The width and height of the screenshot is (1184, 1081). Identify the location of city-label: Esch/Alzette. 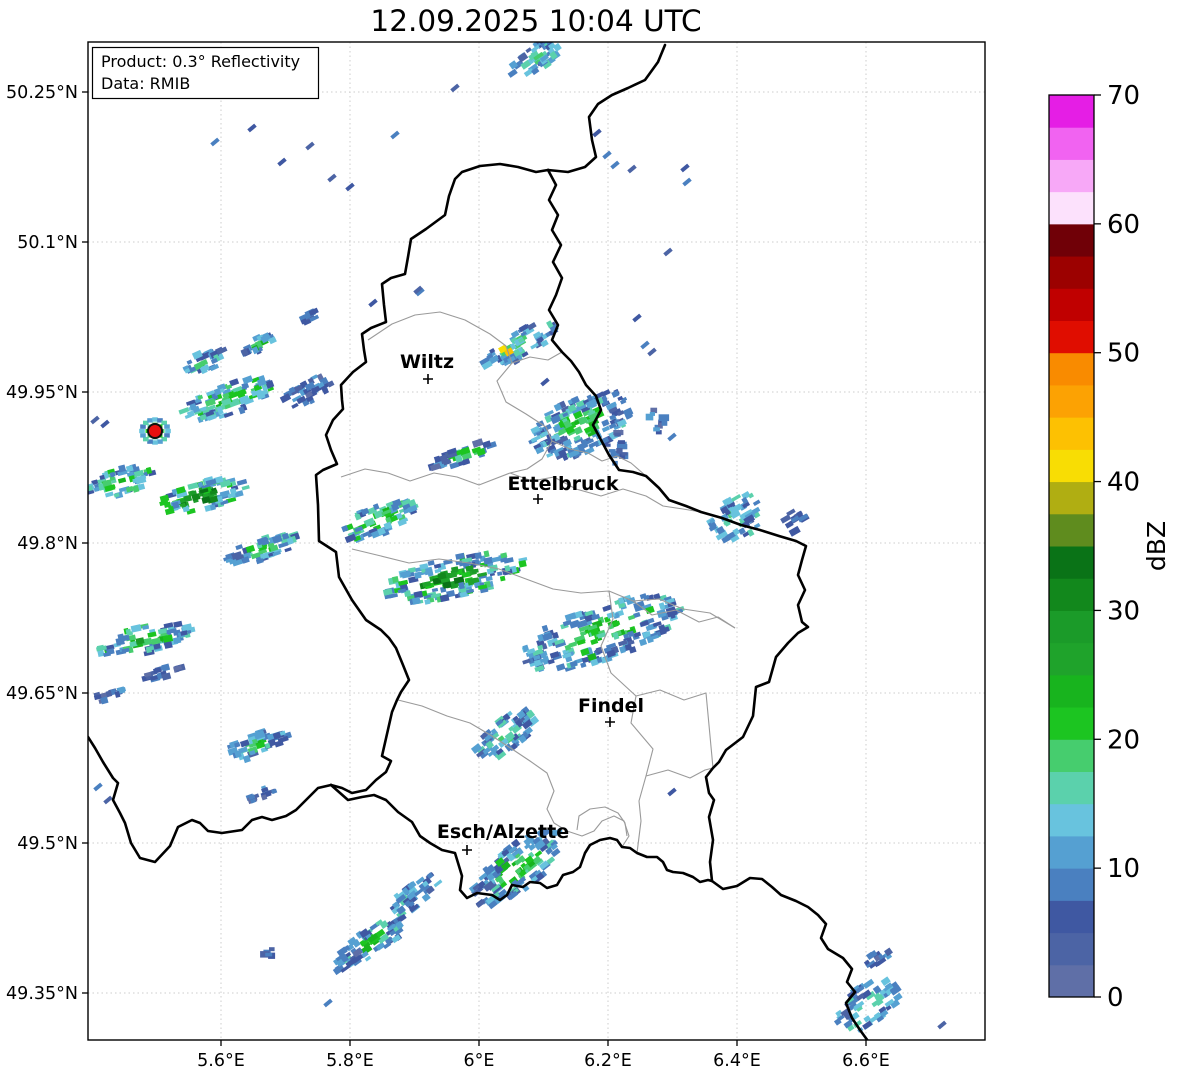
(503, 832).